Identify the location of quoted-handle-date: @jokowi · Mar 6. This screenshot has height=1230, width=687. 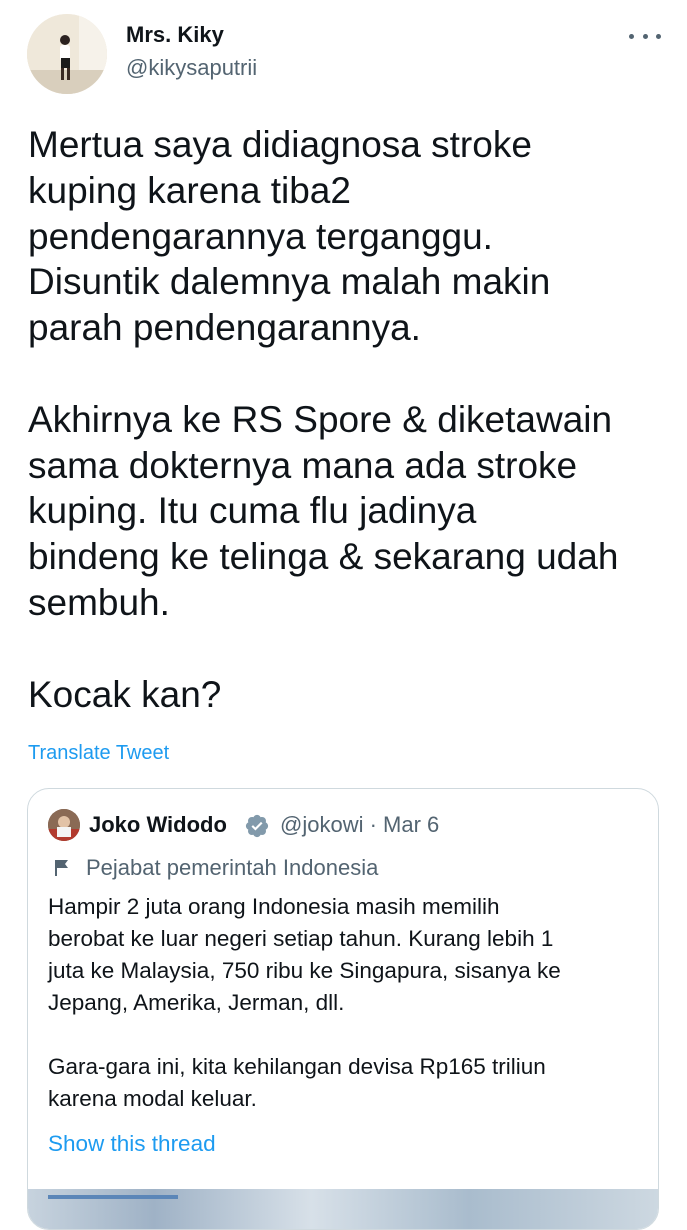
(359, 825).